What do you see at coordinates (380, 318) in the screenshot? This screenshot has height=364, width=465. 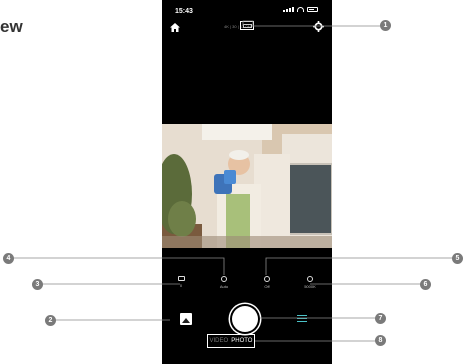 I see `callout-7: 7` at bounding box center [380, 318].